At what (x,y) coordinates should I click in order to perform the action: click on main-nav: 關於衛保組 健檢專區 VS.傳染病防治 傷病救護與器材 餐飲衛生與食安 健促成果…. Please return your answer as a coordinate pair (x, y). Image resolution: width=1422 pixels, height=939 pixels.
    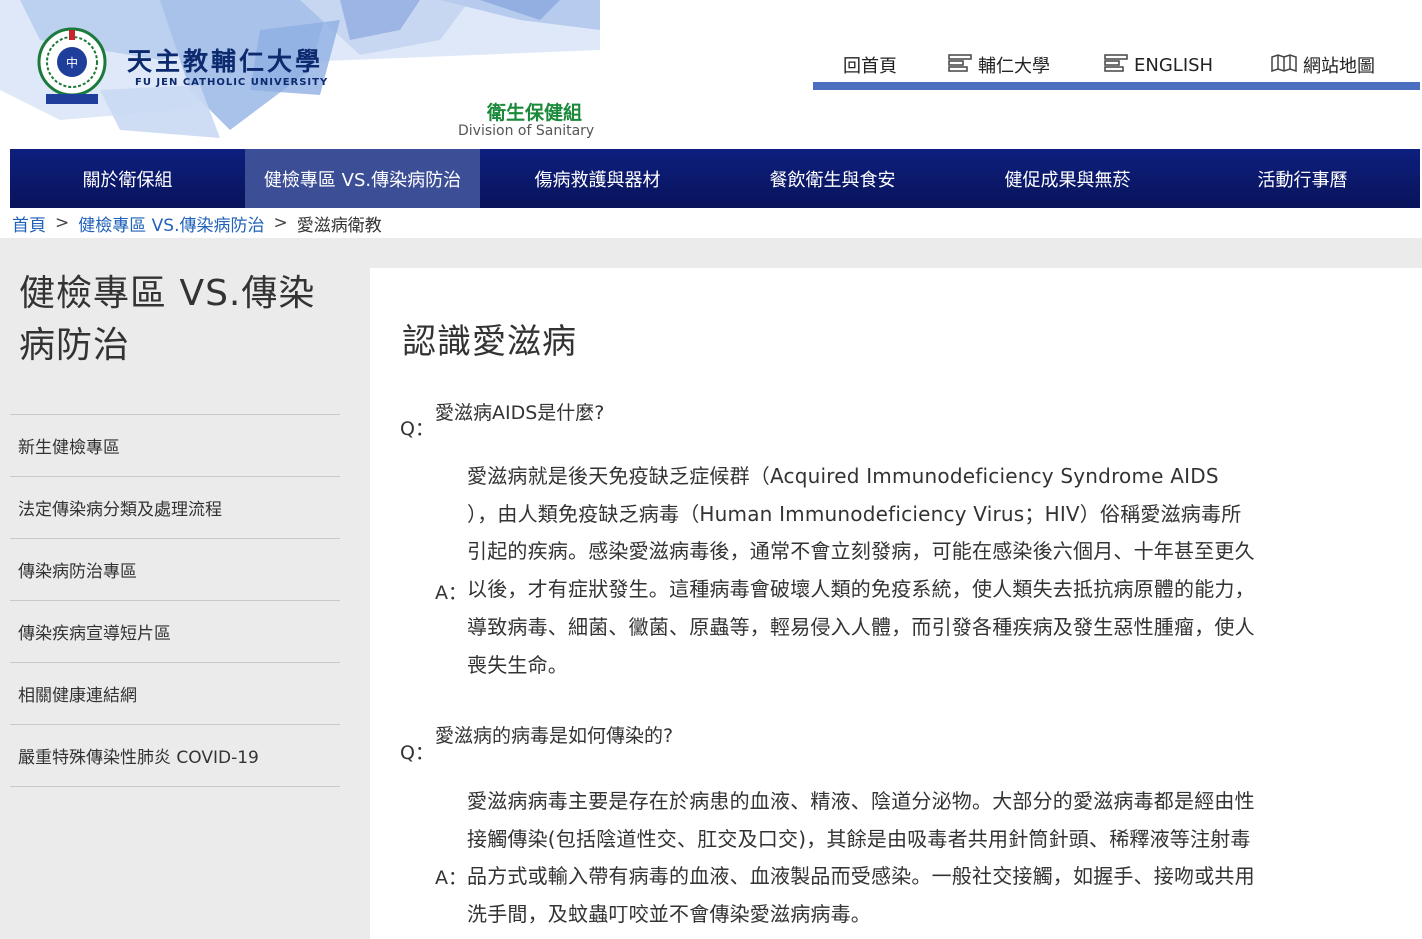
    Looking at the image, I should click on (715, 178).